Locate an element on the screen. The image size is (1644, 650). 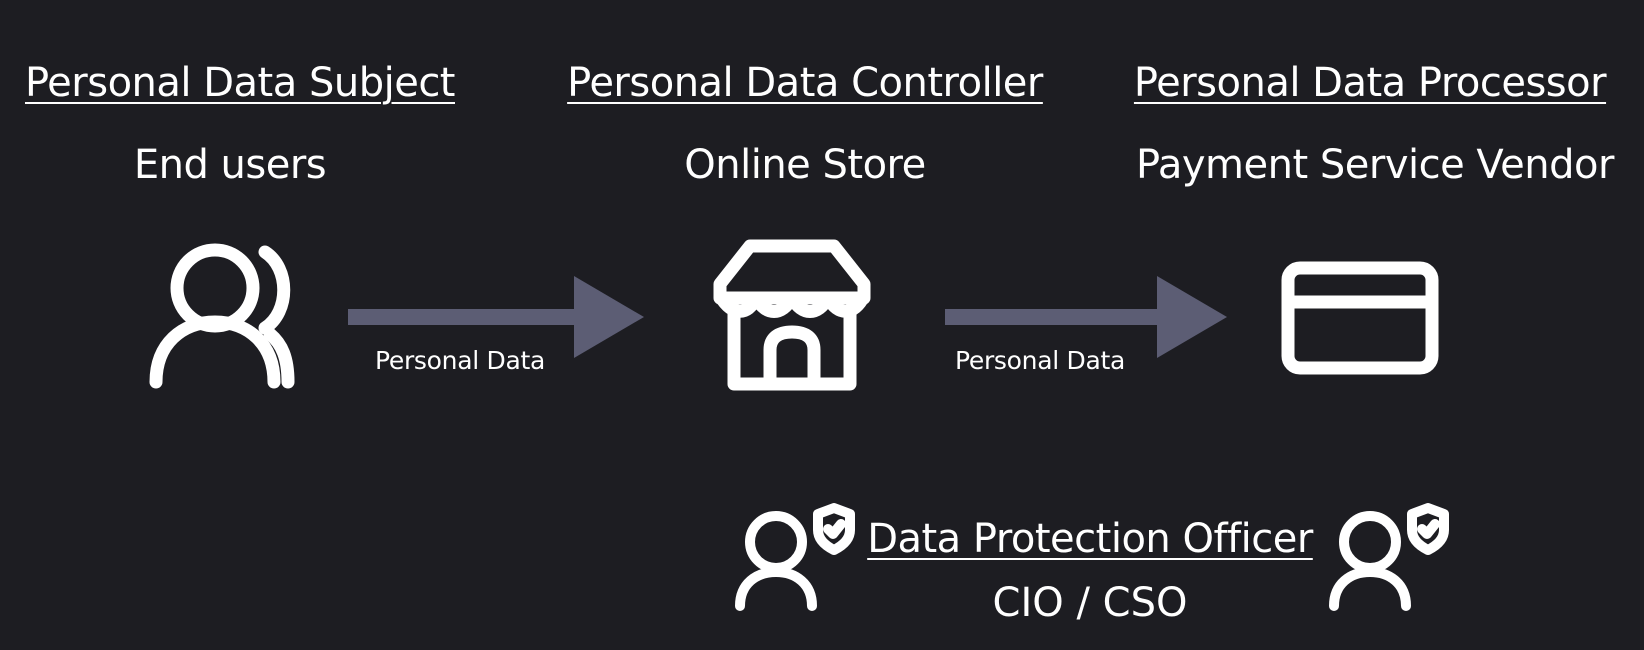
processor-entity-label: Payment Service Vendor is located at coordinates (1375, 165).